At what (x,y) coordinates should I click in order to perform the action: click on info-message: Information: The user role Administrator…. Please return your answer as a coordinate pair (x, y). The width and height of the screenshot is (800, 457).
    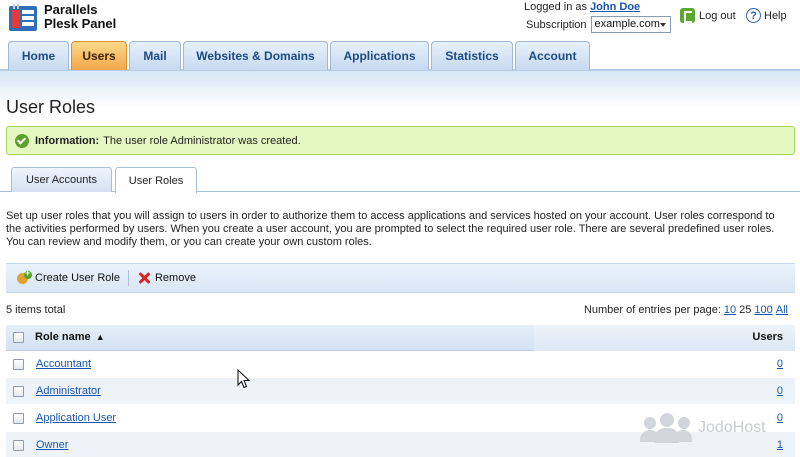
    Looking at the image, I should click on (400, 140).